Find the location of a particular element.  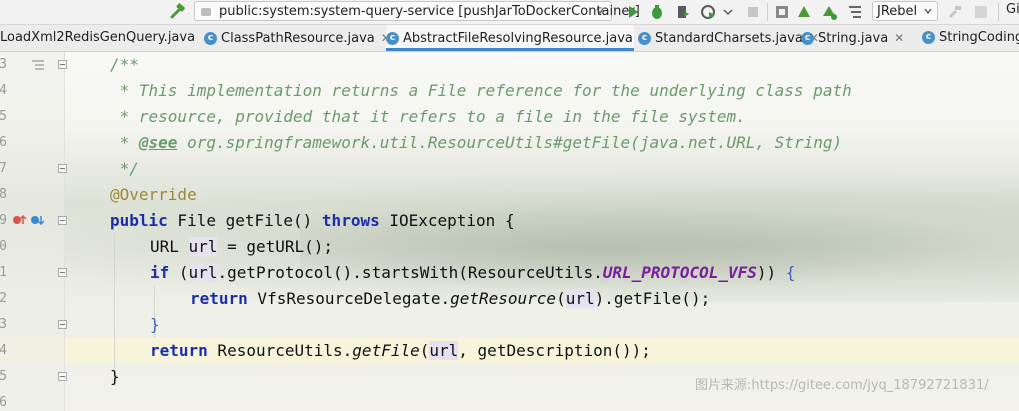

static-field: URL_PROTOCOL_VFS is located at coordinates (679, 272).